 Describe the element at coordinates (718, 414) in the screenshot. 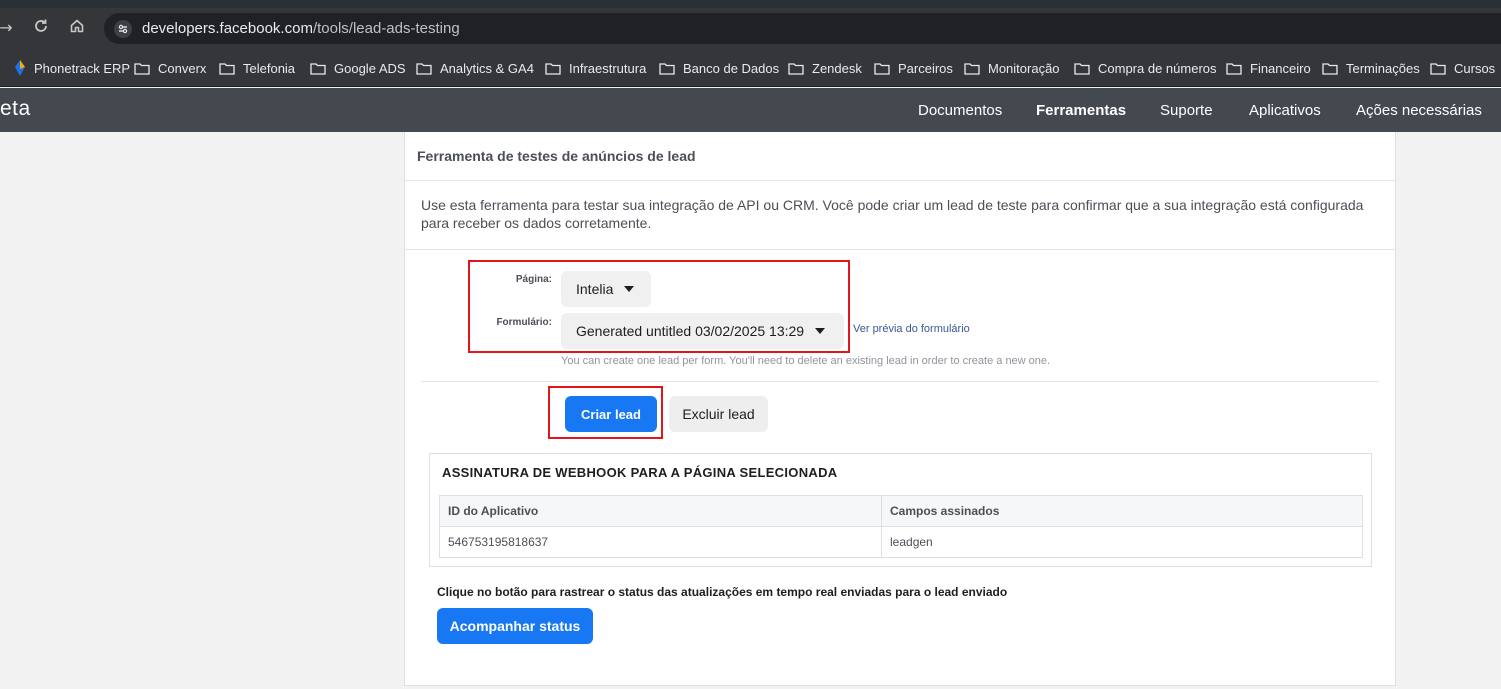

I see `delete-lead-button: Excluir lead` at that location.